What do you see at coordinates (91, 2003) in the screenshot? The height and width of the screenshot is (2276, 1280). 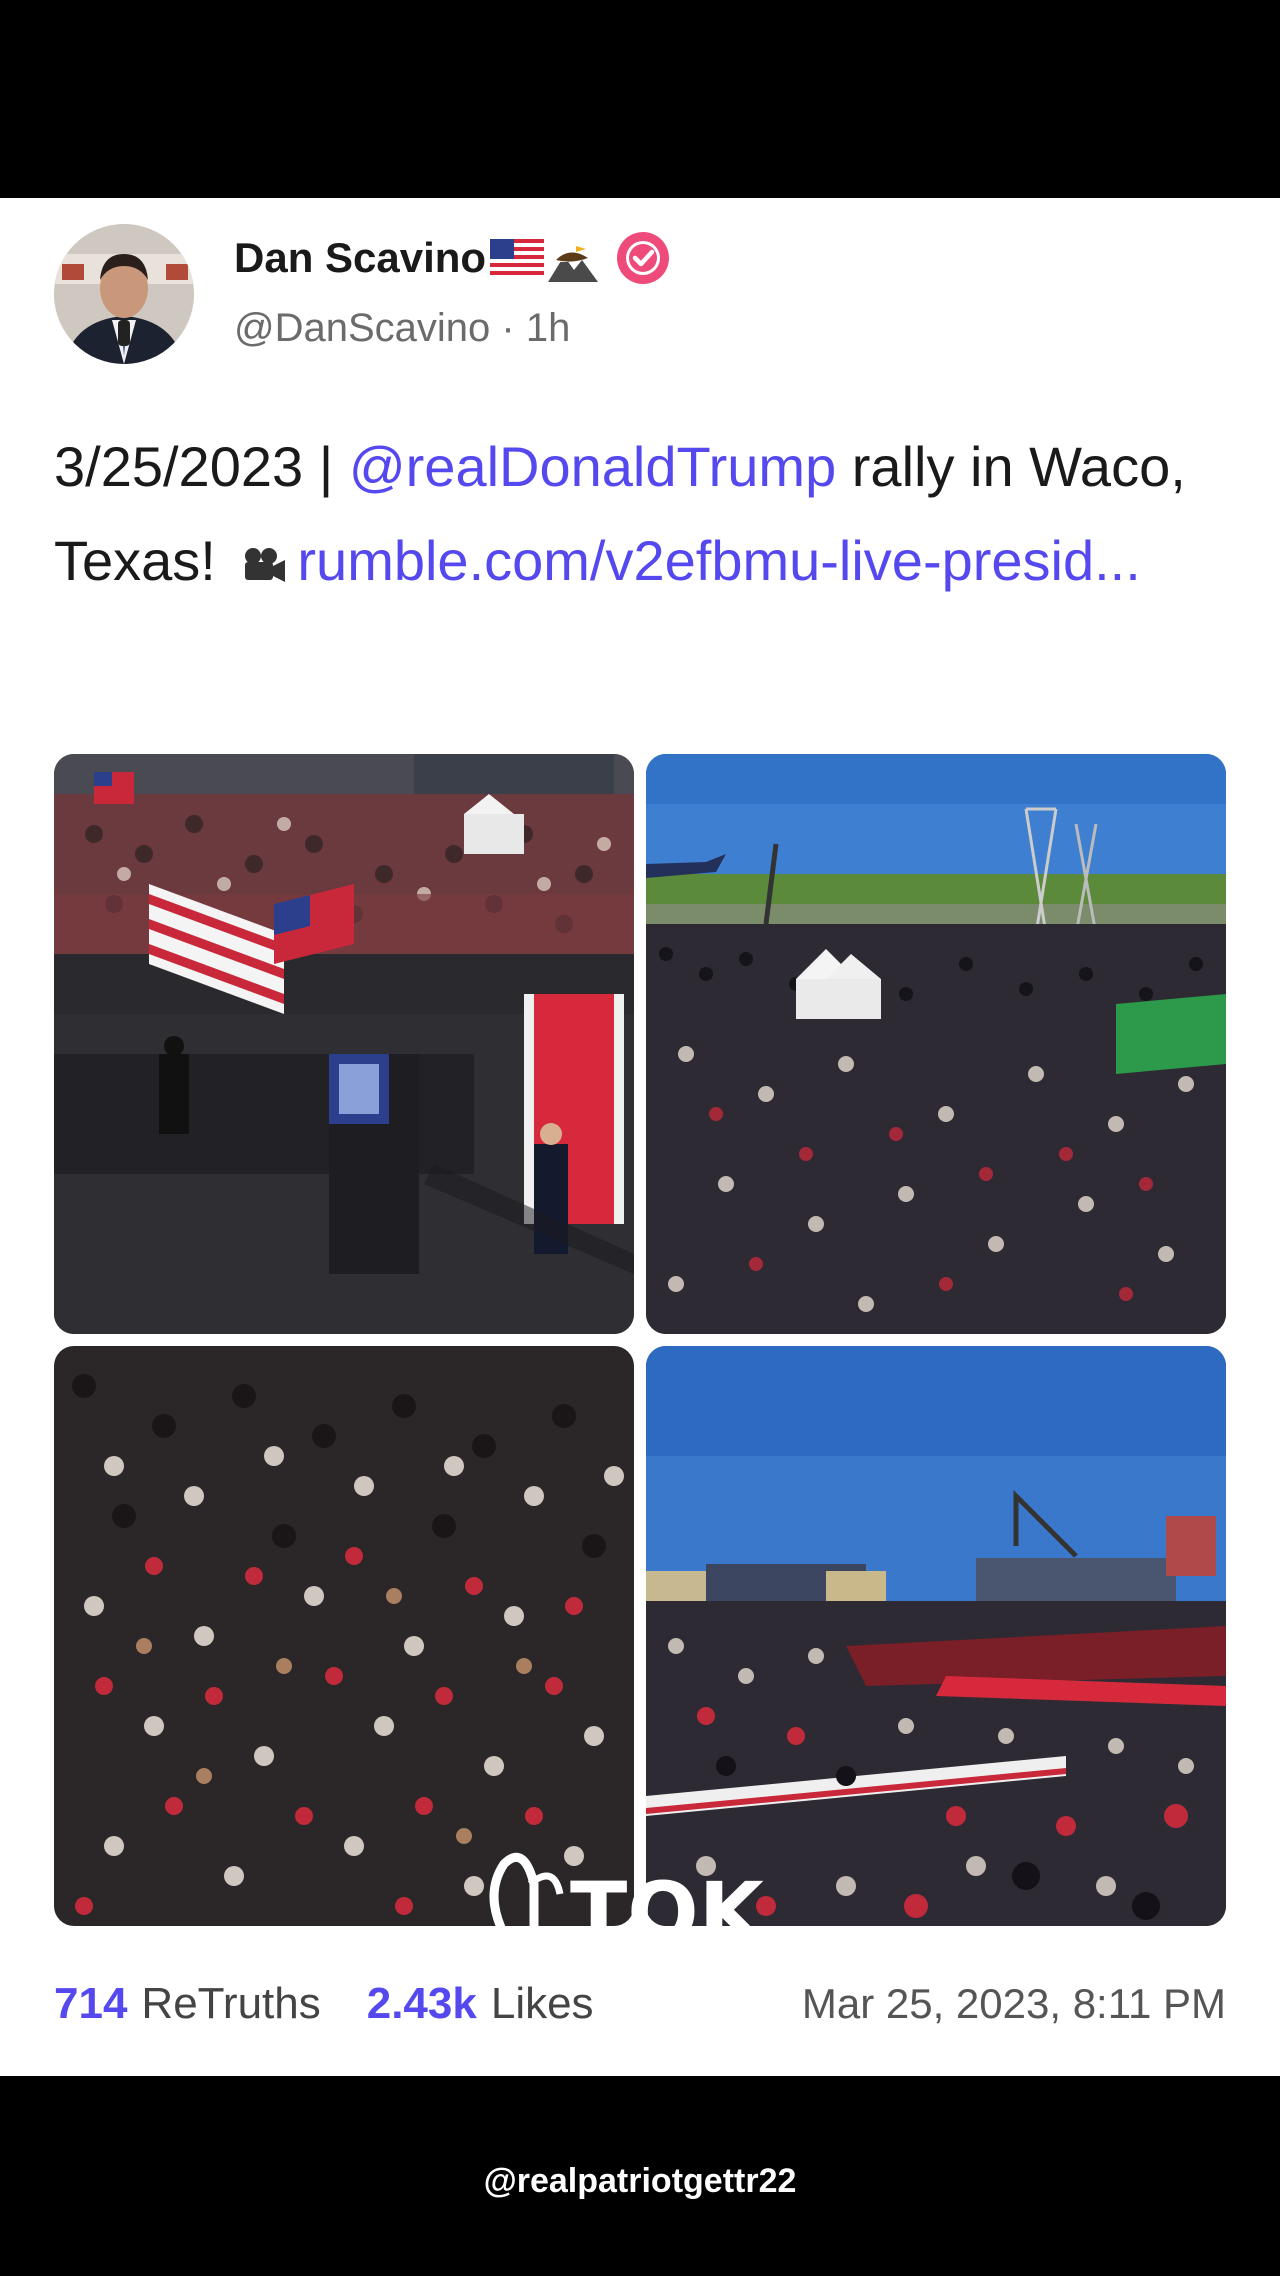 I see `retruths-count: 714` at bounding box center [91, 2003].